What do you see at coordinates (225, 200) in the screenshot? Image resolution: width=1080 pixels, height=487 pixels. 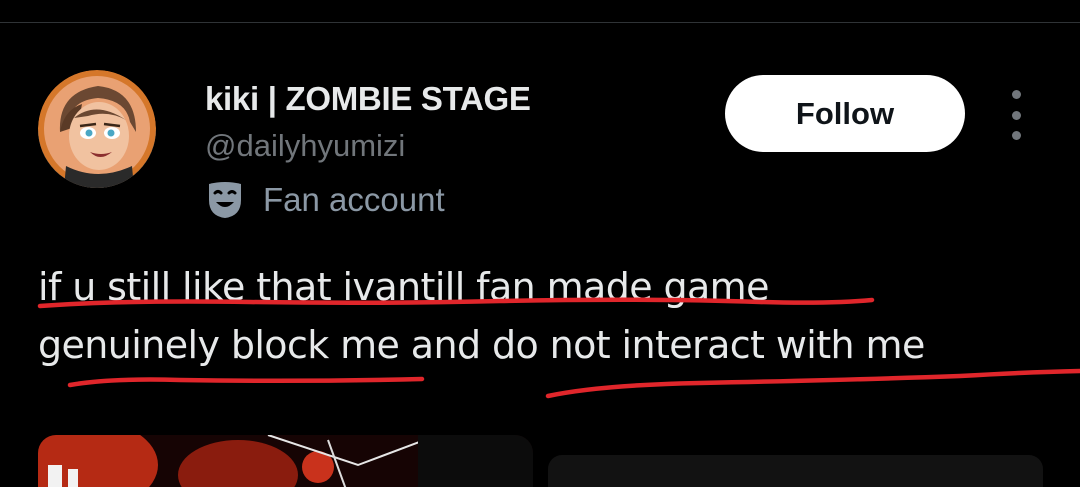 I see `theater-mask-icon` at bounding box center [225, 200].